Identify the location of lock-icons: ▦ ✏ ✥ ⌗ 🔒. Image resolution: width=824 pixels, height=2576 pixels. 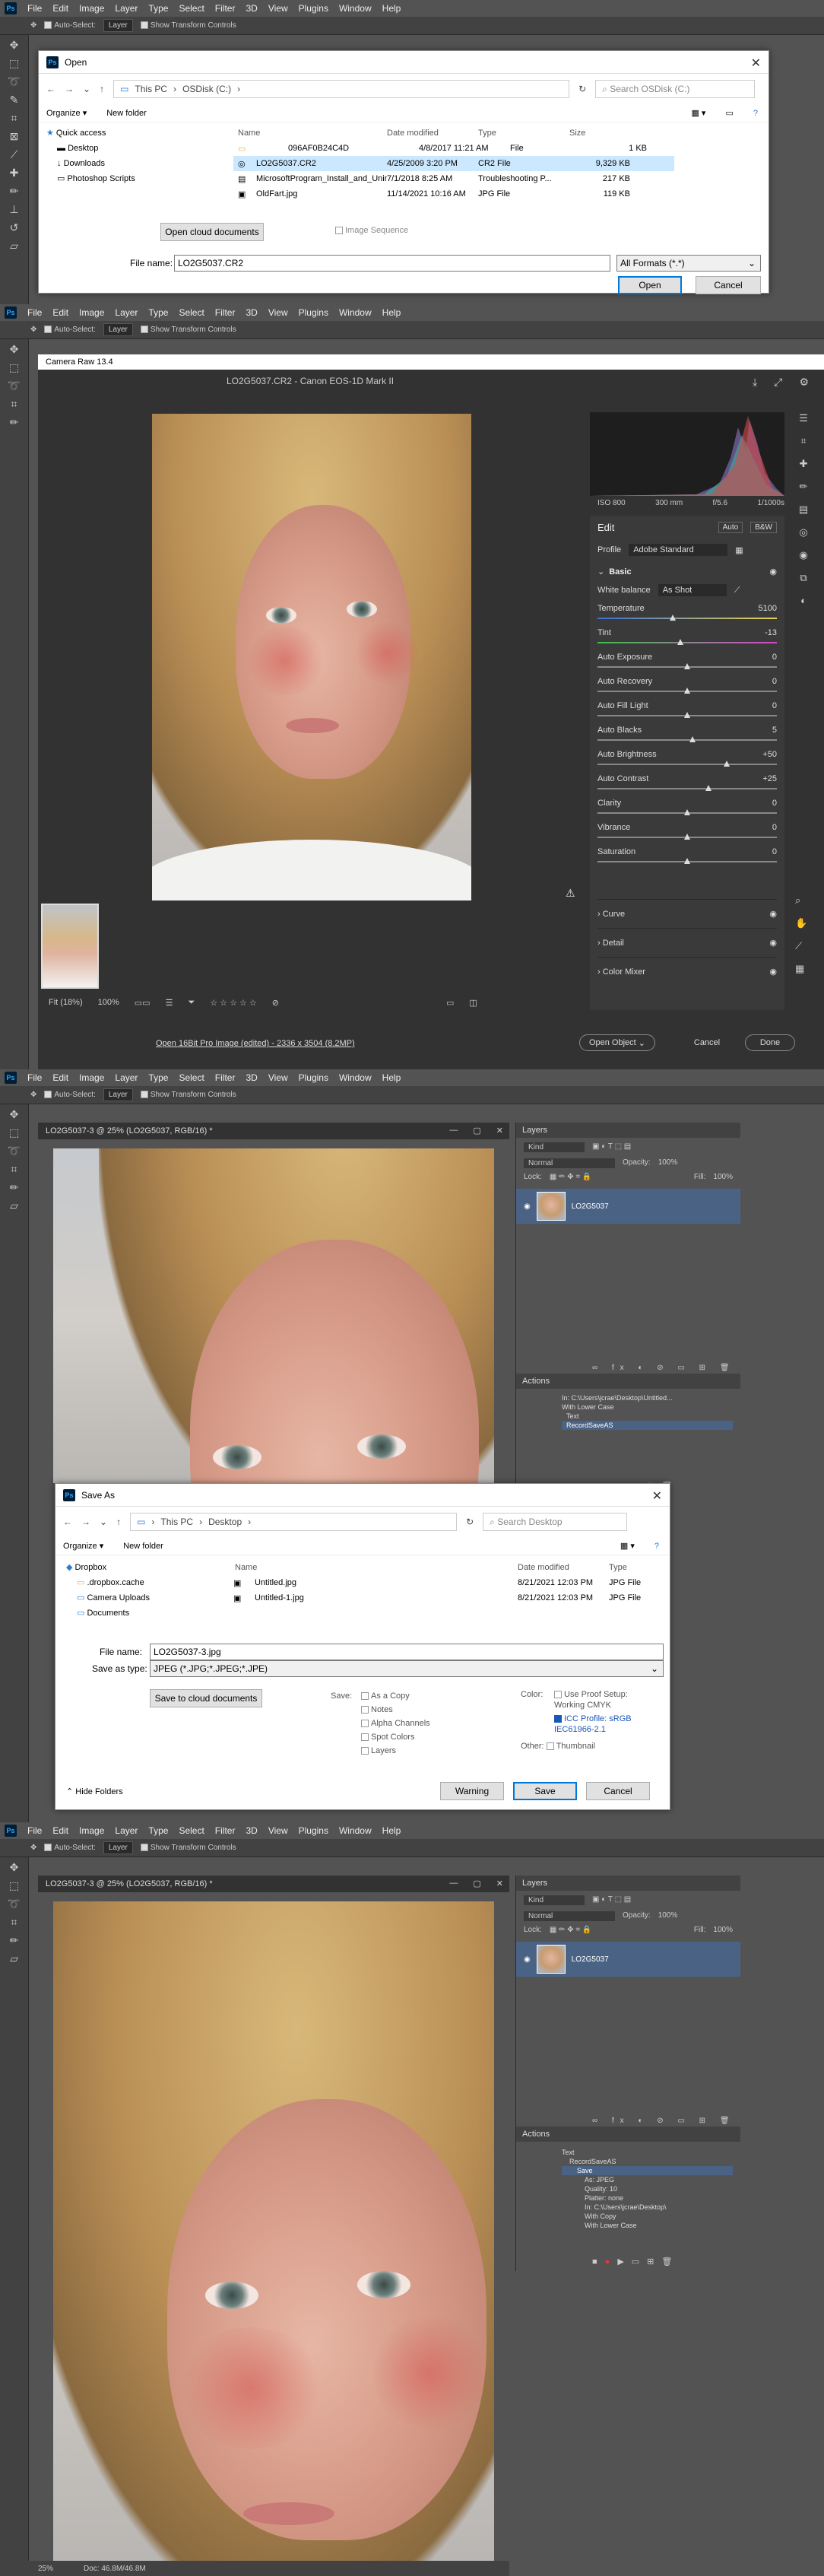
(570, 1930).